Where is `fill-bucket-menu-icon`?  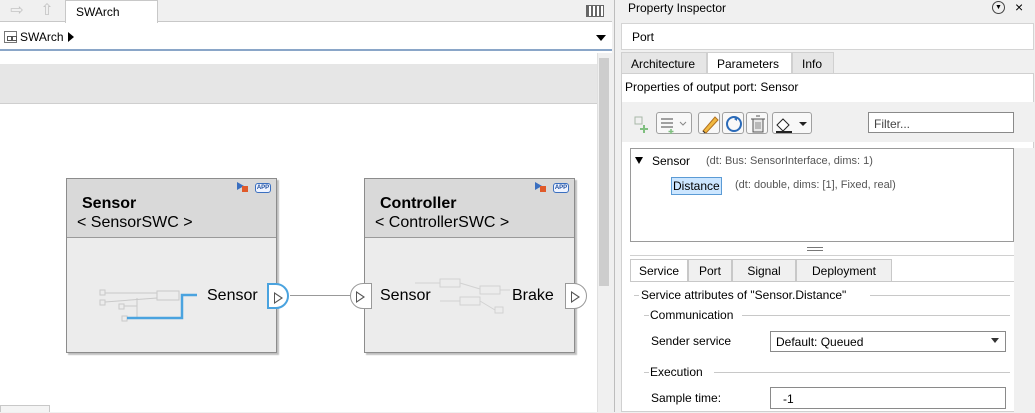 fill-bucket-menu-icon is located at coordinates (792, 123).